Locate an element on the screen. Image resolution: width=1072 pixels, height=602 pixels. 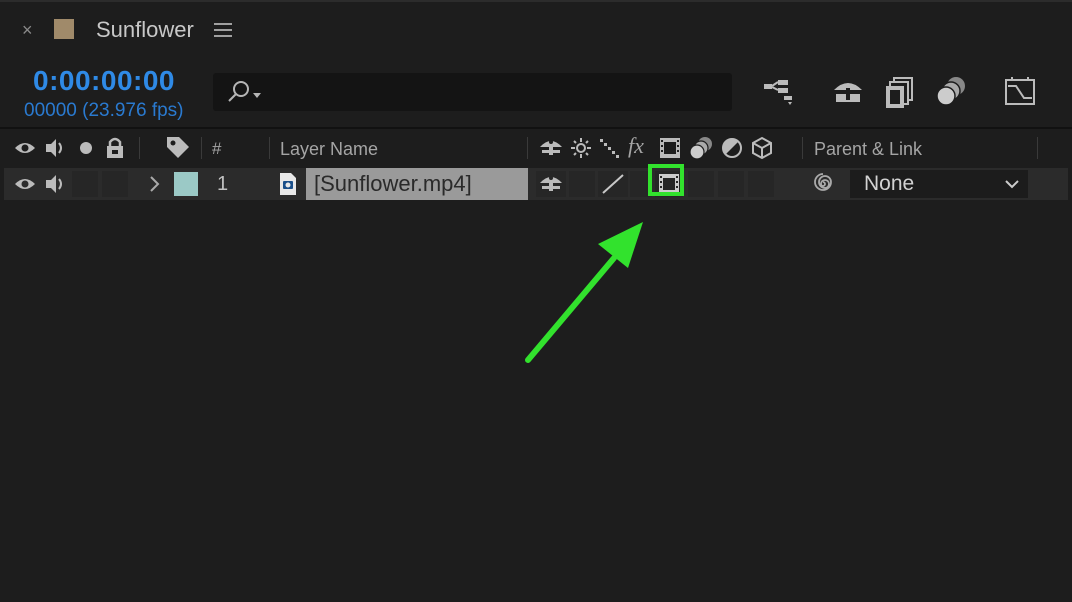
composition-tab-bar: × Sunflower is located at coordinates (536, 28).